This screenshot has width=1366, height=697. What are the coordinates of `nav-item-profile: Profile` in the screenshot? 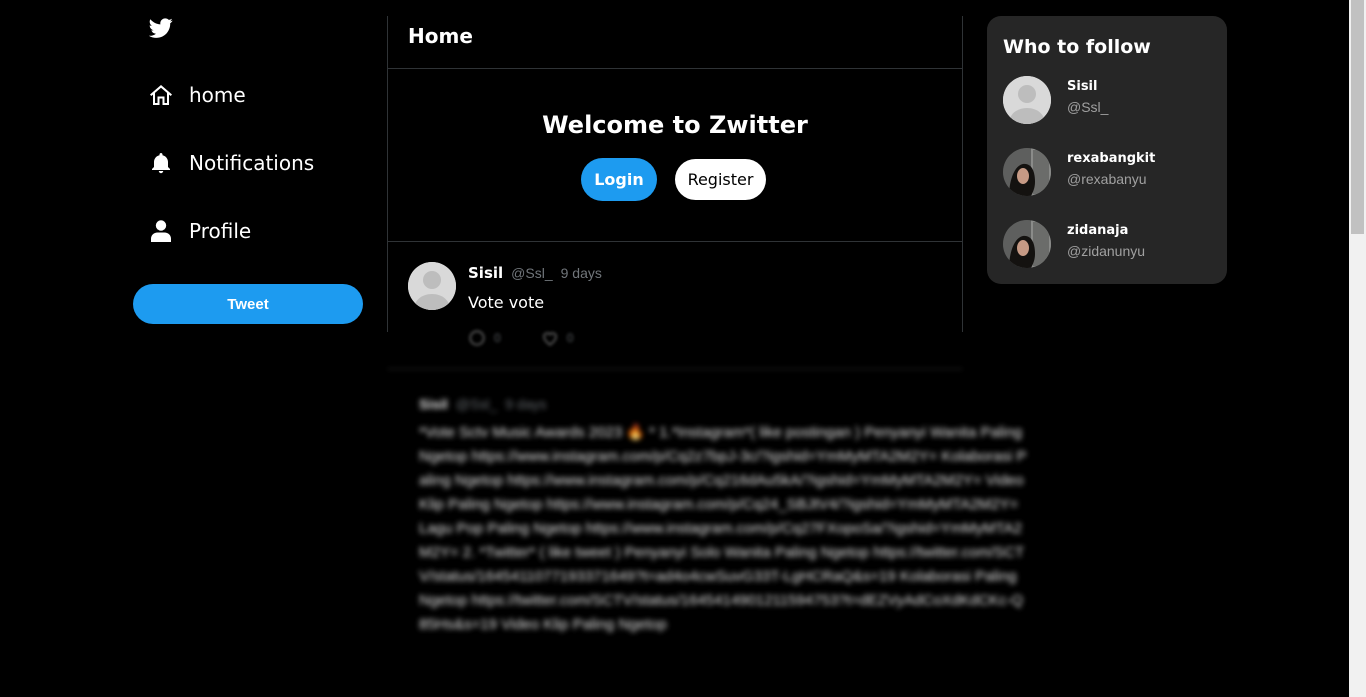 It's located at (200, 231).